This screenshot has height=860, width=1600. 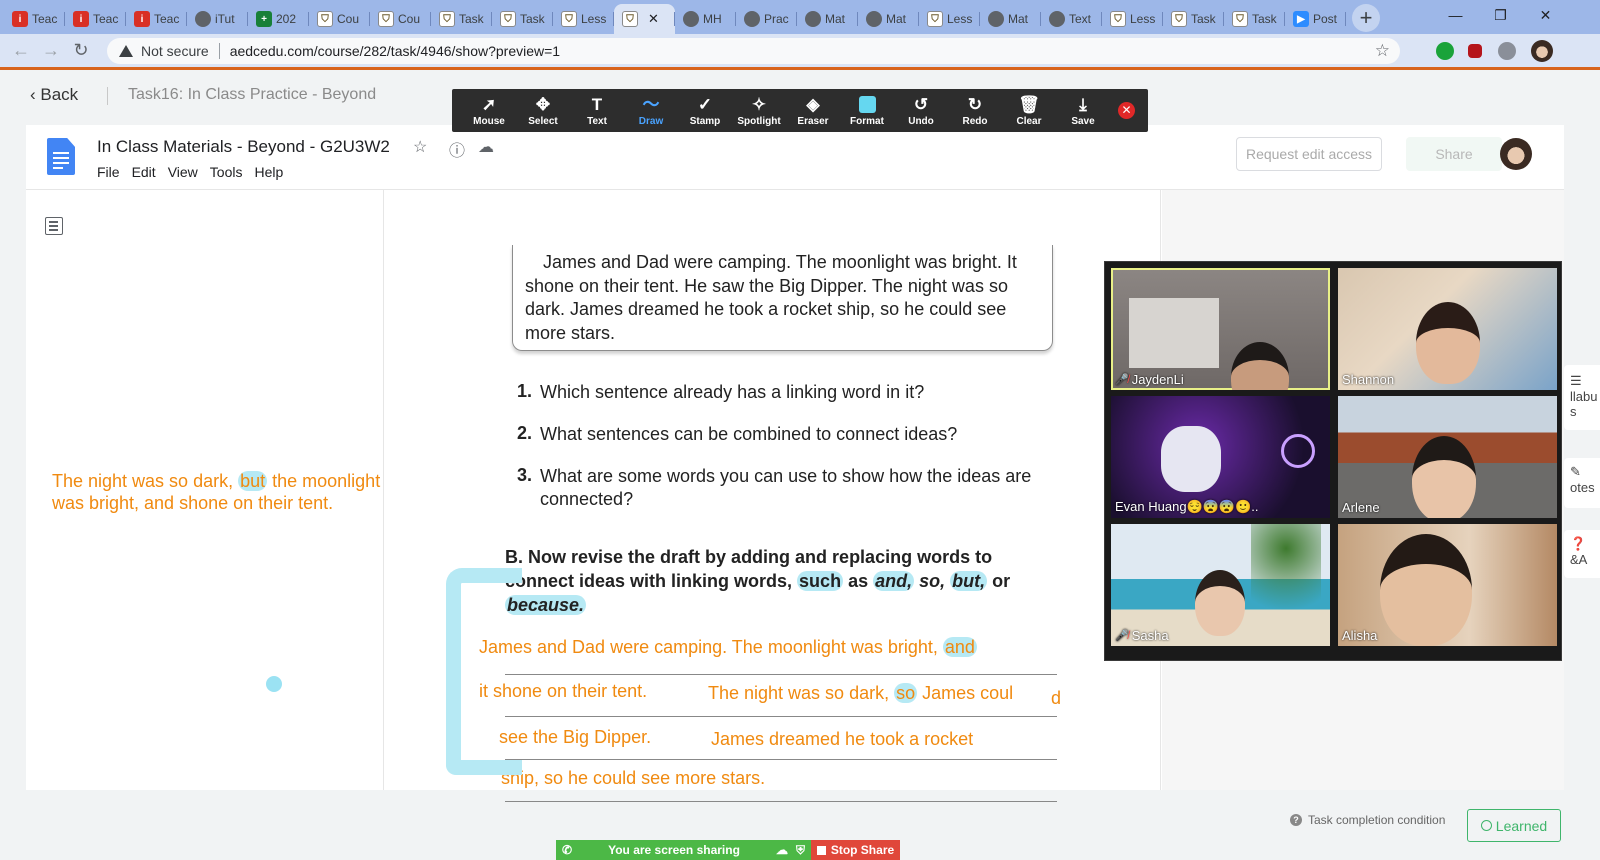 I want to click on document-title: In Class Materials - Beyond - G2U3W2, so click(x=243, y=147).